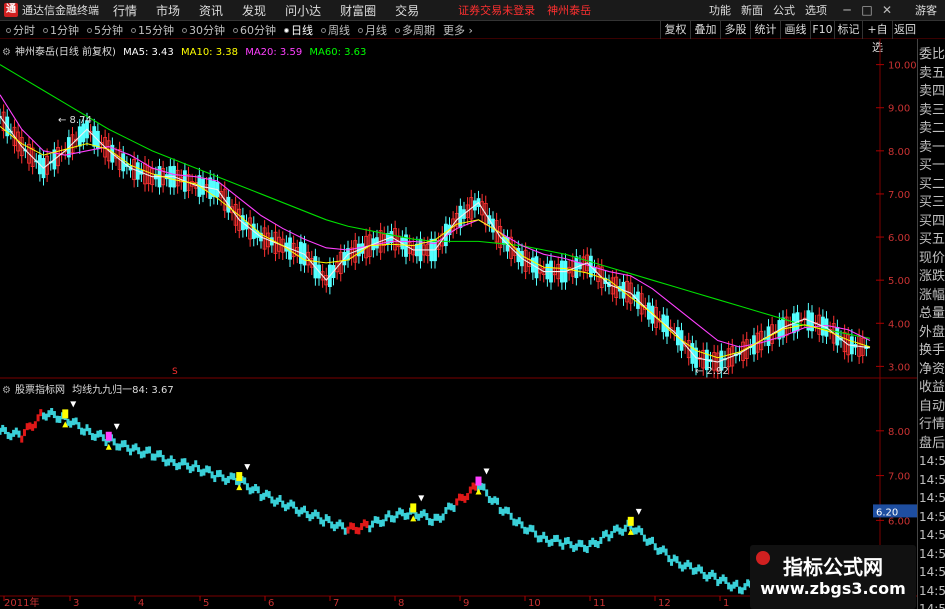  I want to click on watermark-title: 指标公式网, so click(833, 567).